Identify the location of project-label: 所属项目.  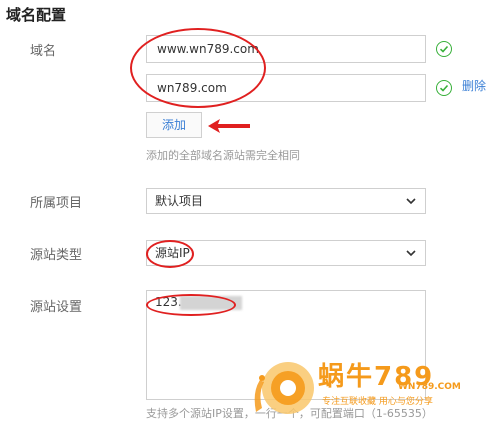
(56, 203).